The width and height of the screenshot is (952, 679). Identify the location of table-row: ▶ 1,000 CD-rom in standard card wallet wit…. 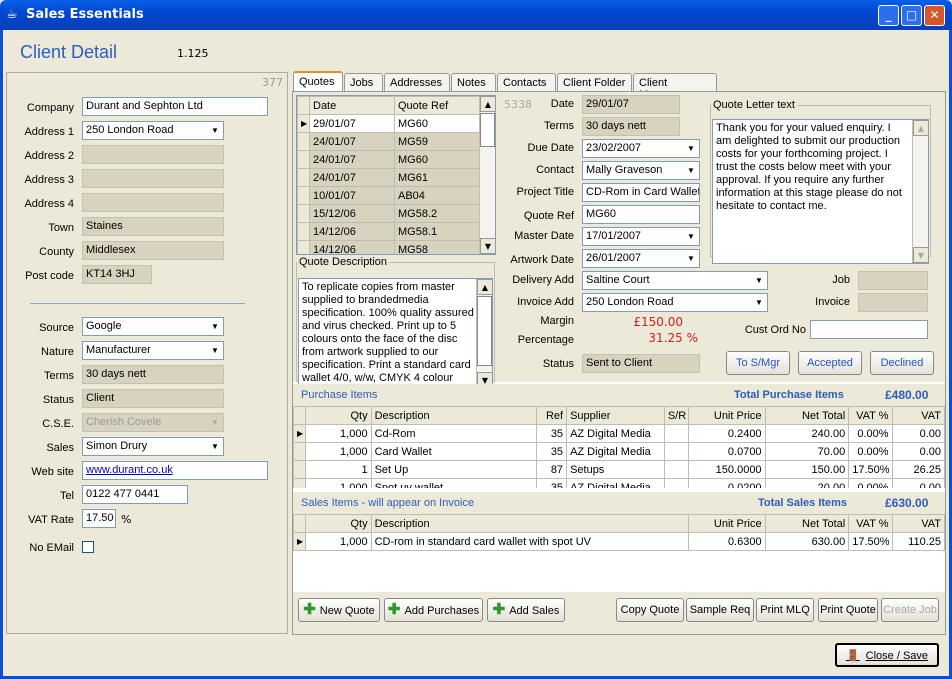
(619, 541).